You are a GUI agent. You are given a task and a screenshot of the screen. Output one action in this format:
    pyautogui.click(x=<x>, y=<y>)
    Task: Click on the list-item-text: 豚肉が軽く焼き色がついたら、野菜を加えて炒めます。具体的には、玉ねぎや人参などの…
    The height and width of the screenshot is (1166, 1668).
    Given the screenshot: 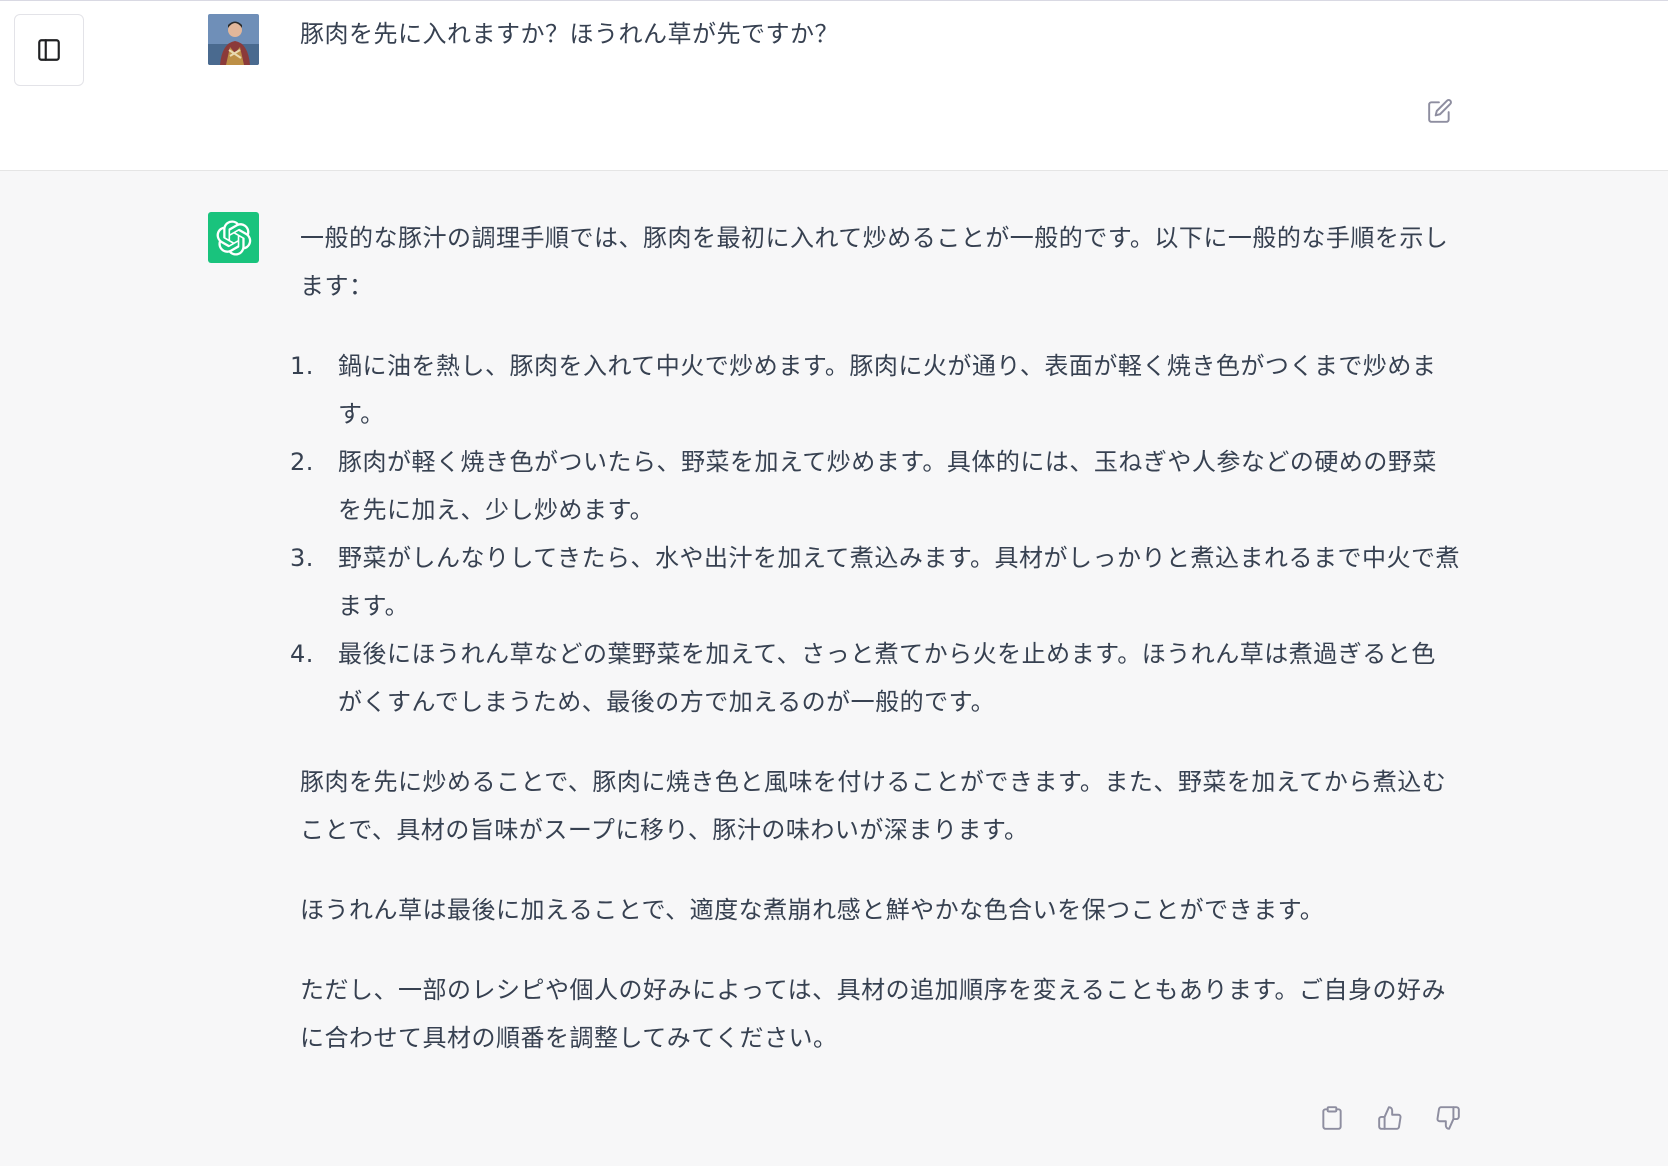 What is the action you would take?
    pyautogui.click(x=887, y=486)
    